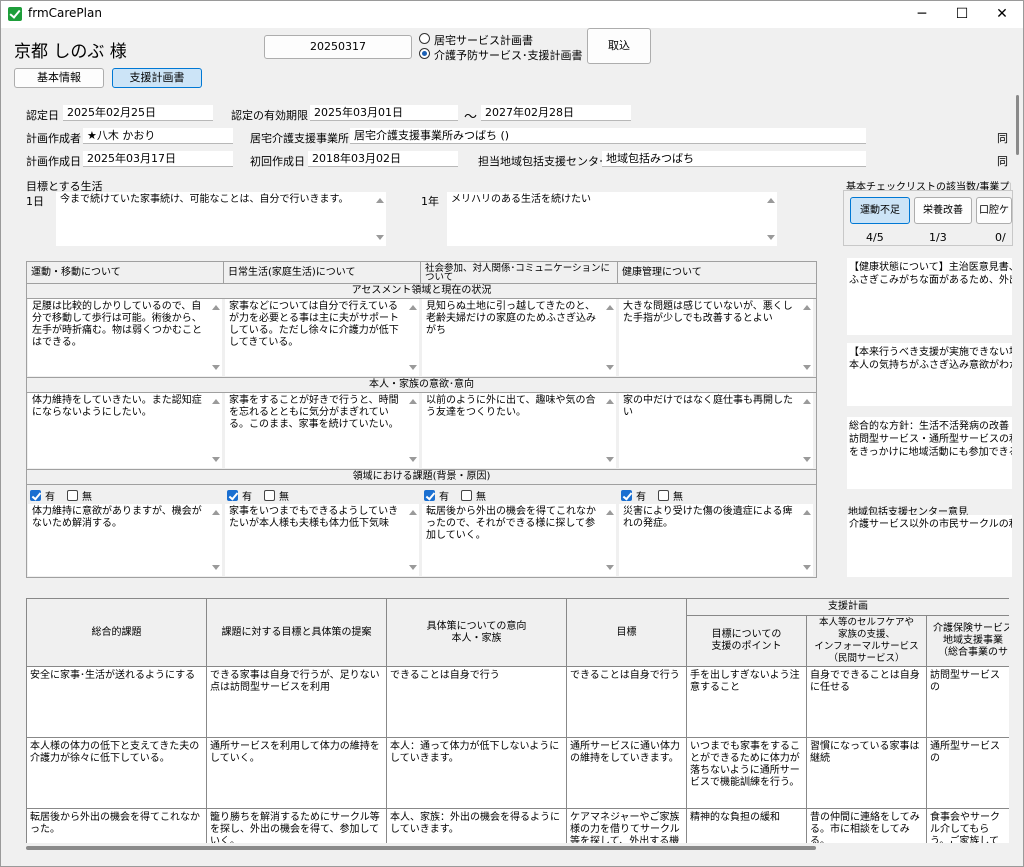 This screenshot has width=1024, height=867. What do you see at coordinates (117, 702) in the screenshot?
I see `plan-r1-issue: 安全に家事･生活が送れるようにする` at bounding box center [117, 702].